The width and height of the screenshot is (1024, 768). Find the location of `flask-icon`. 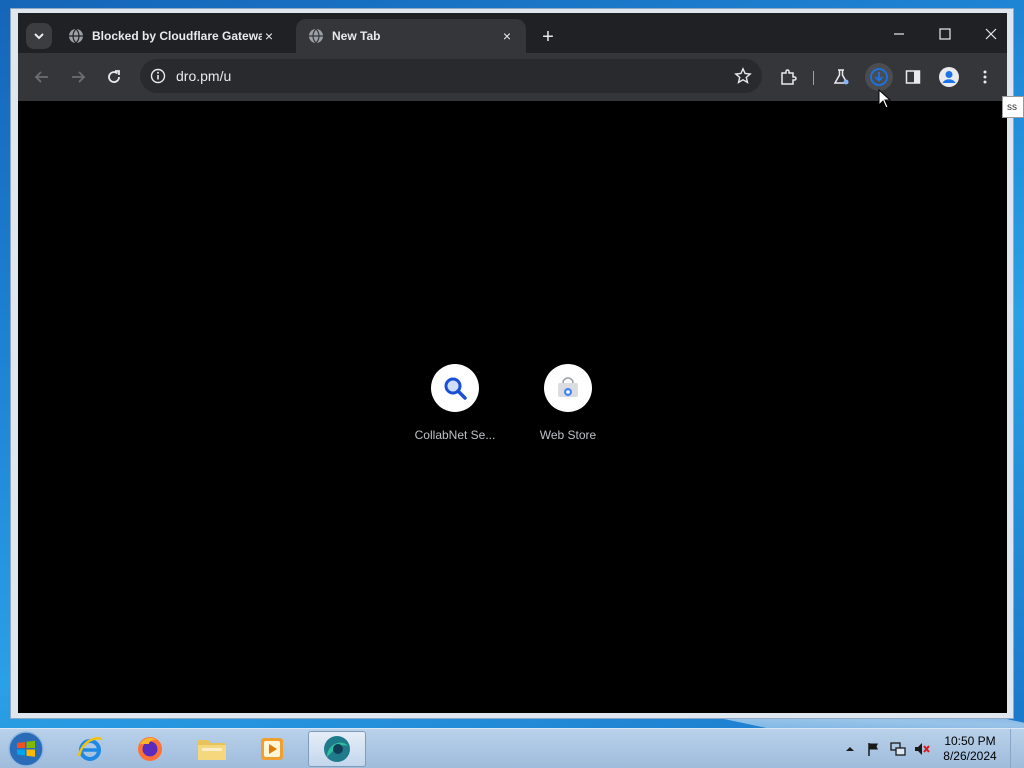

flask-icon is located at coordinates (841, 77).